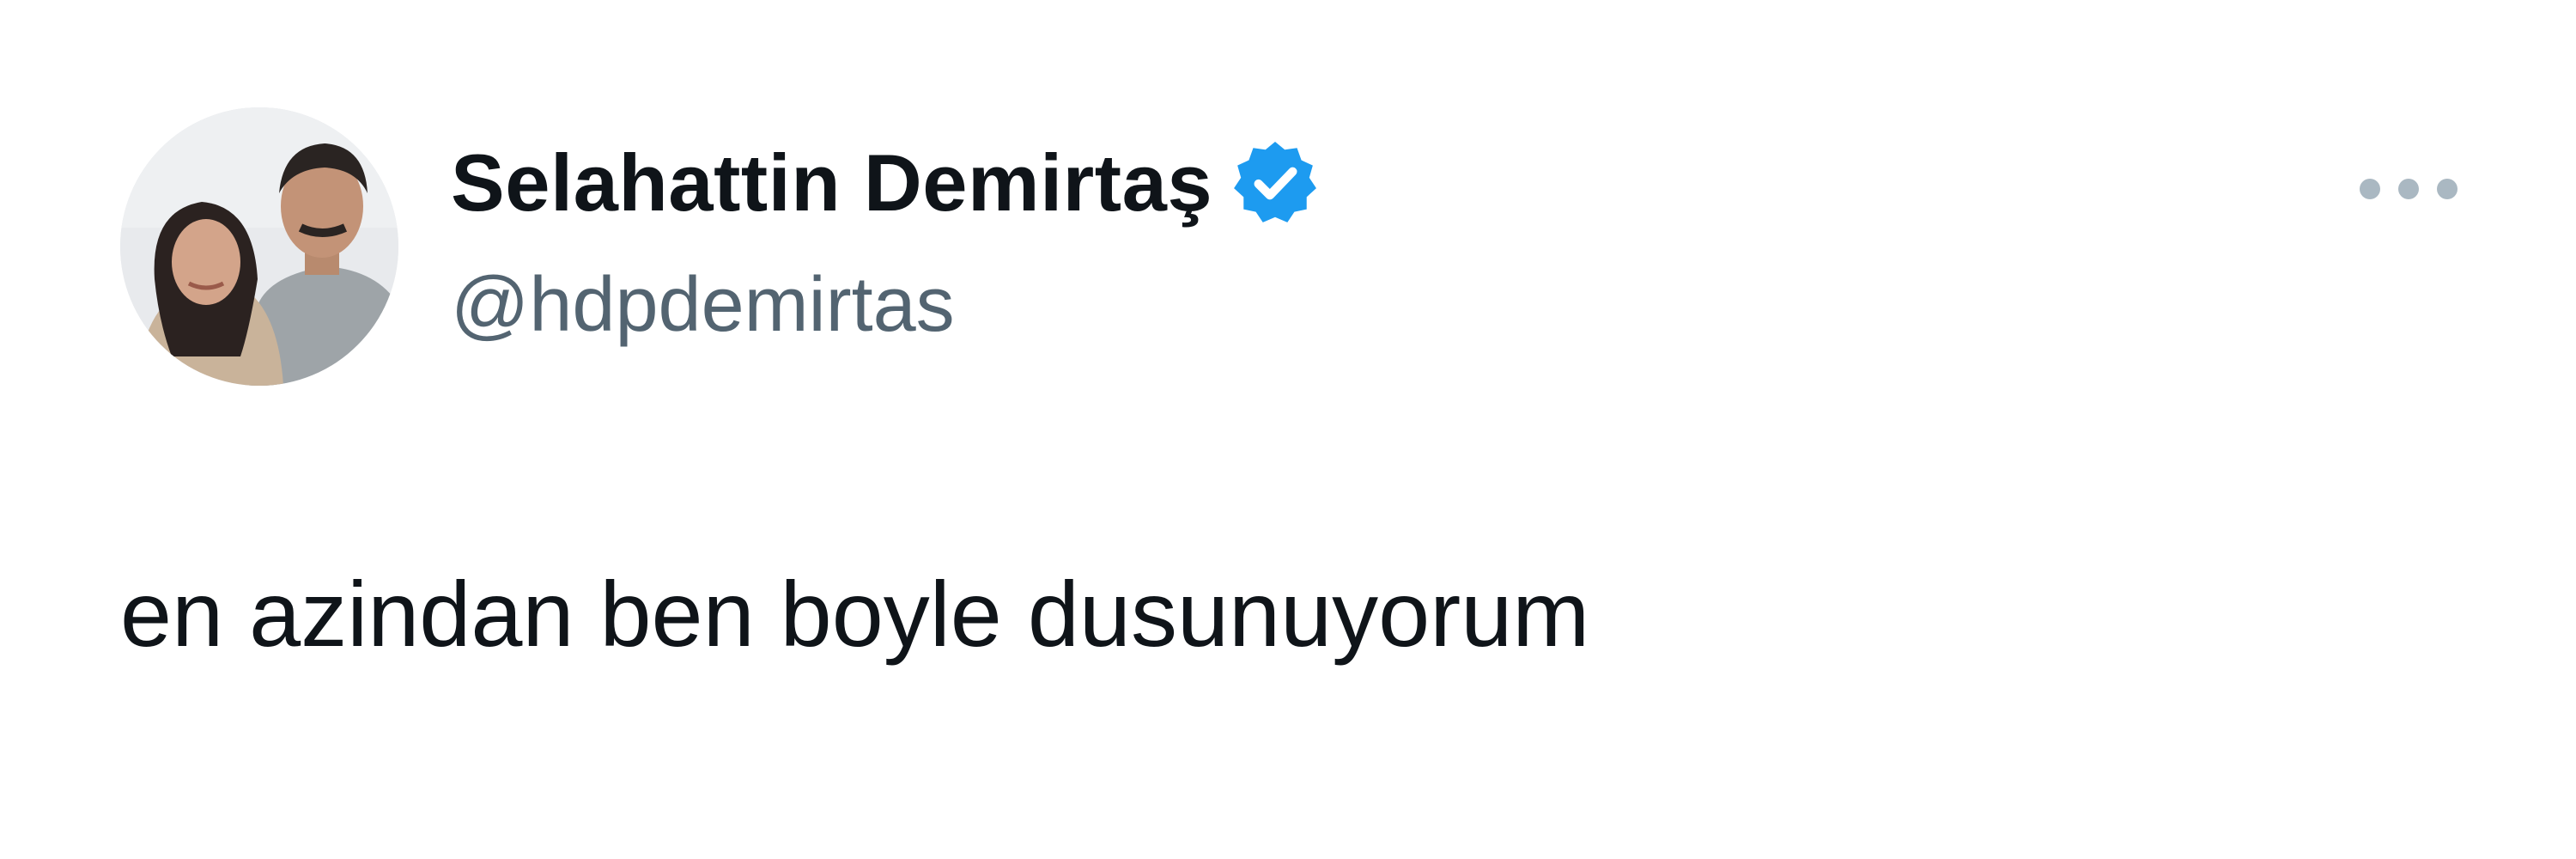 Image resolution: width=2576 pixels, height=859 pixels. I want to click on more-horizontal-icon, so click(2370, 189).